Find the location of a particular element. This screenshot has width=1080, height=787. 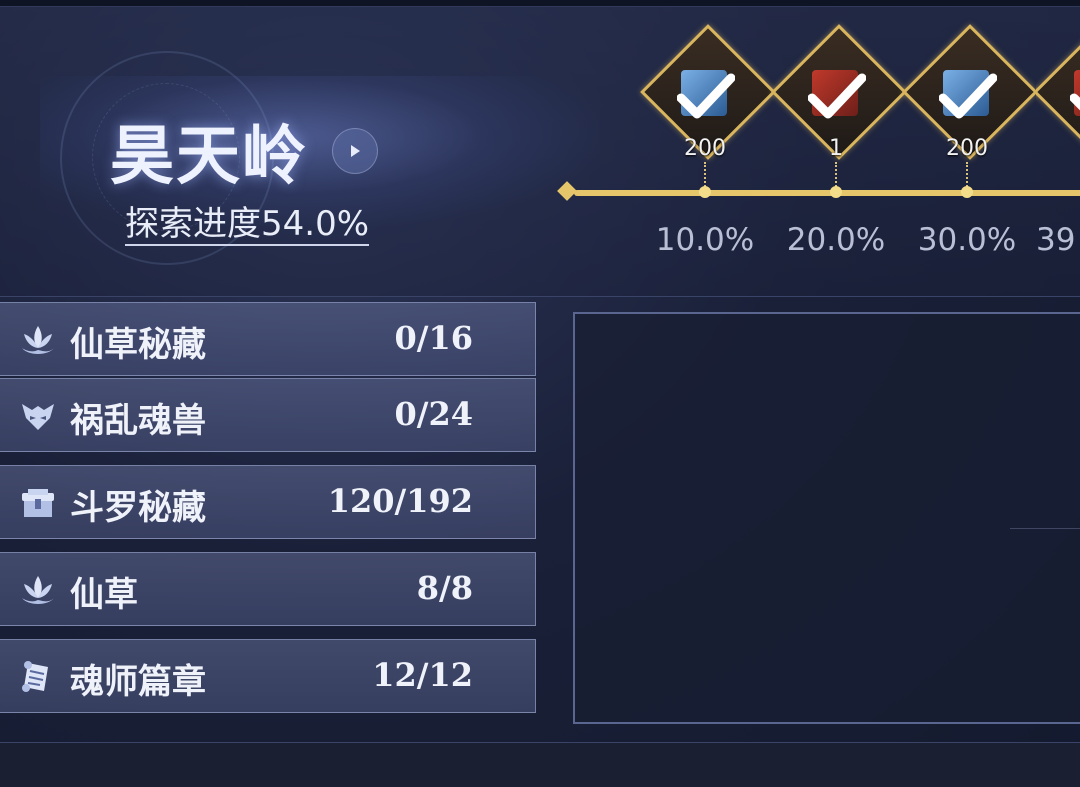

treasure-chest-icon is located at coordinates (38, 503).